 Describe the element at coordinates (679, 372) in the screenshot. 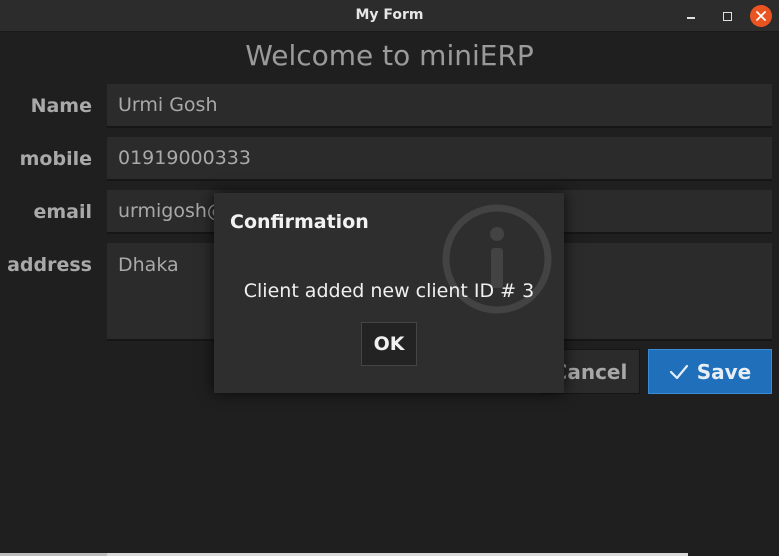

I see `checkmark-icon` at that location.